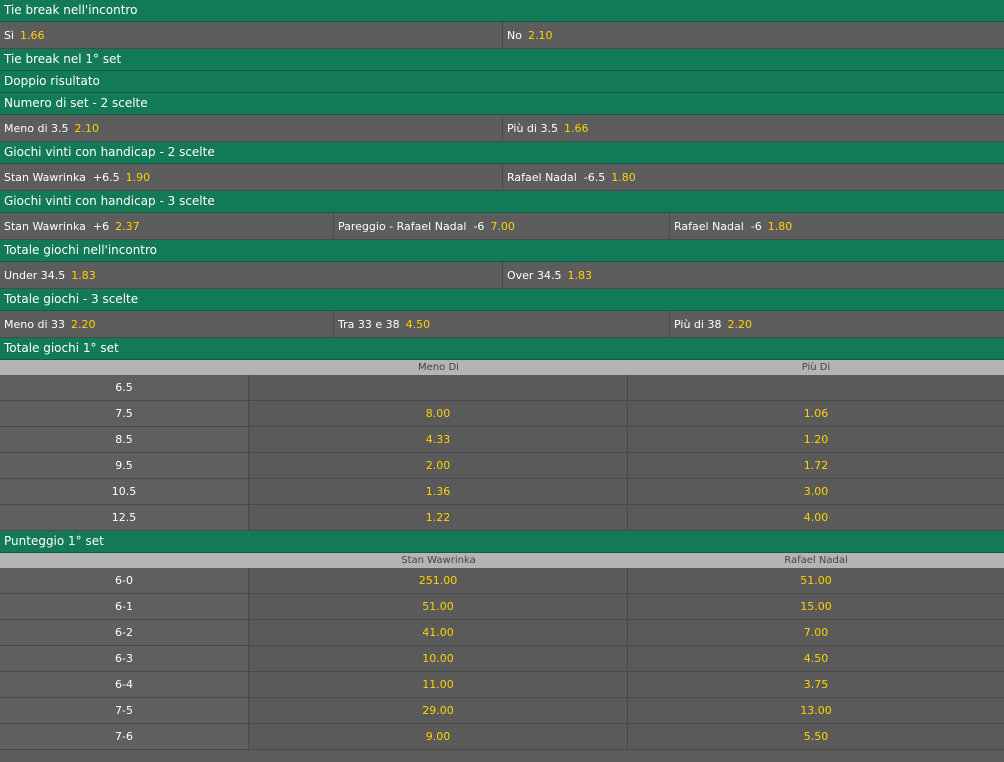 The height and width of the screenshot is (762, 1004). I want to click on grid-row: 6-1 51.00 15.00, so click(502, 607).